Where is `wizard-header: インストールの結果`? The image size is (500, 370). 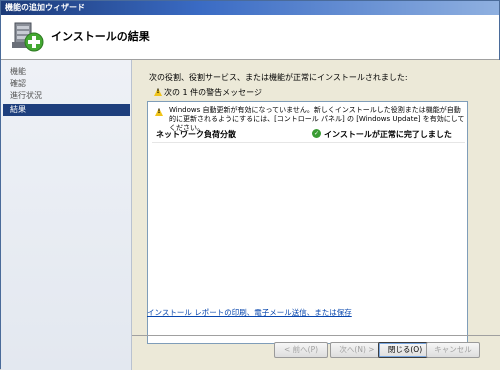
wizard-header: インストールの結果 is located at coordinates (250, 37).